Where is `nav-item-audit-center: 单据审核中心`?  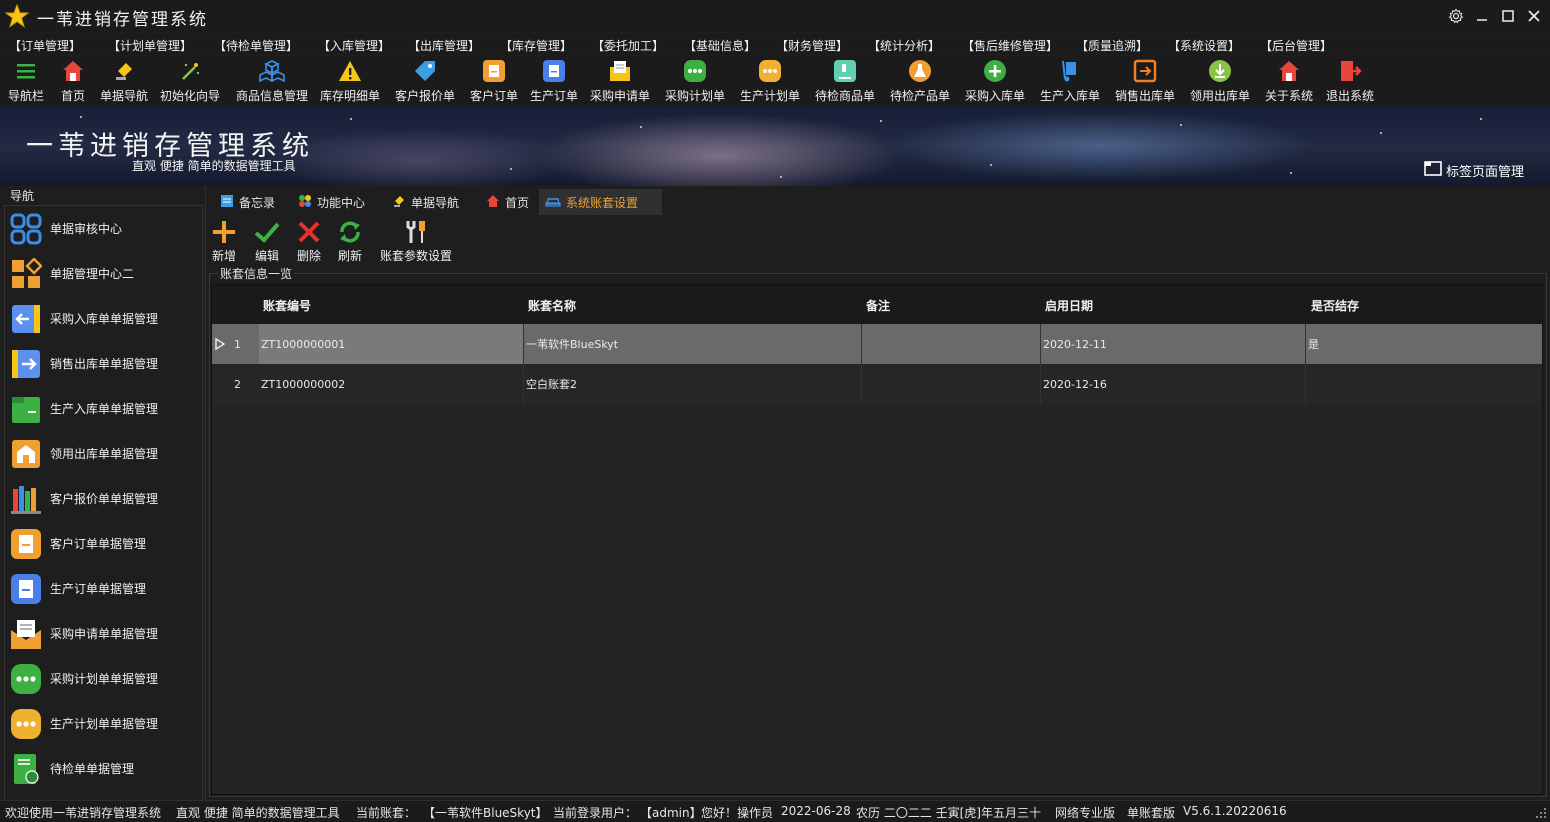
nav-item-audit-center: 单据审核中心 is located at coordinates (103, 228).